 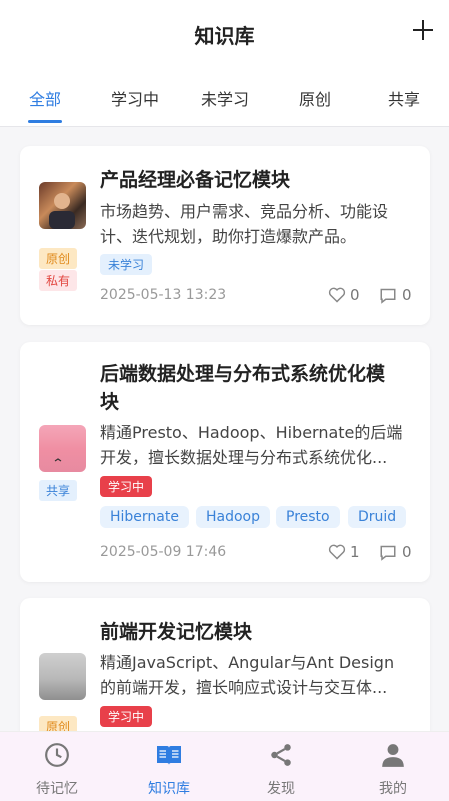 I want to click on like-count: 1, so click(x=355, y=552).